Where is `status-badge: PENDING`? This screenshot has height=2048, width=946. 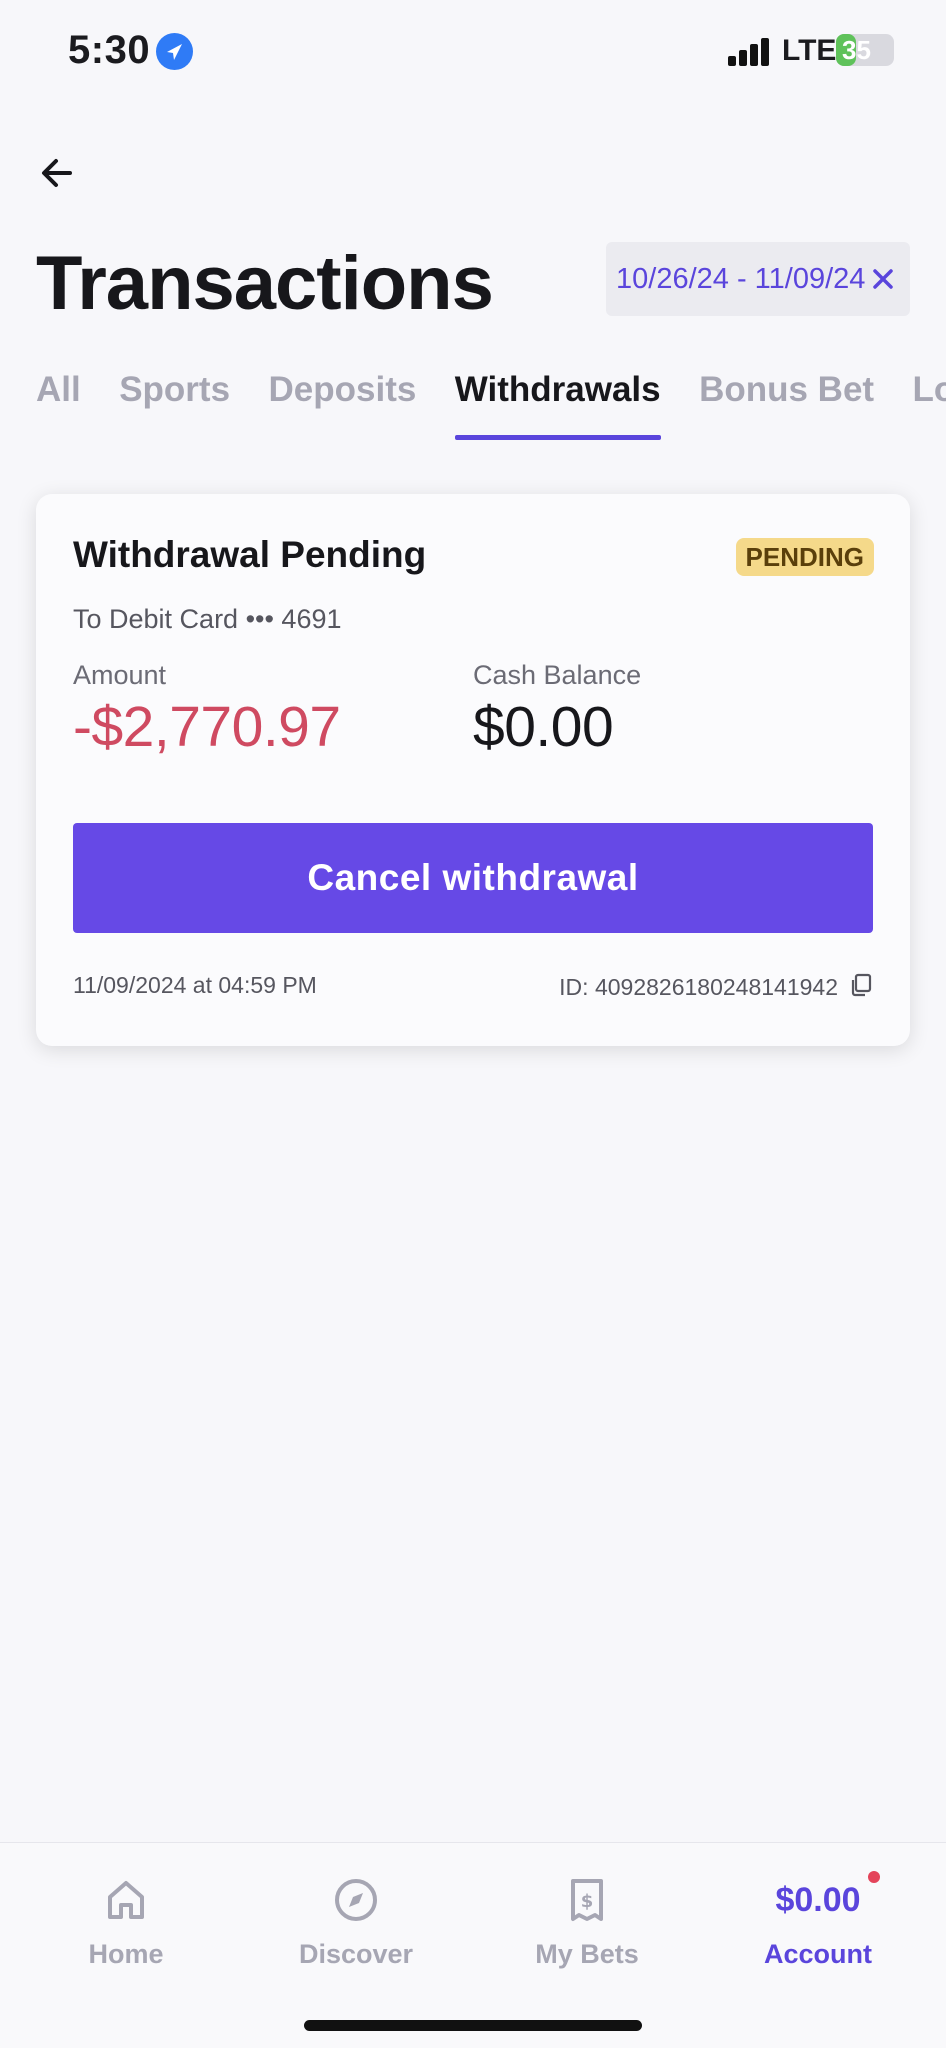
status-badge: PENDING is located at coordinates (804, 557).